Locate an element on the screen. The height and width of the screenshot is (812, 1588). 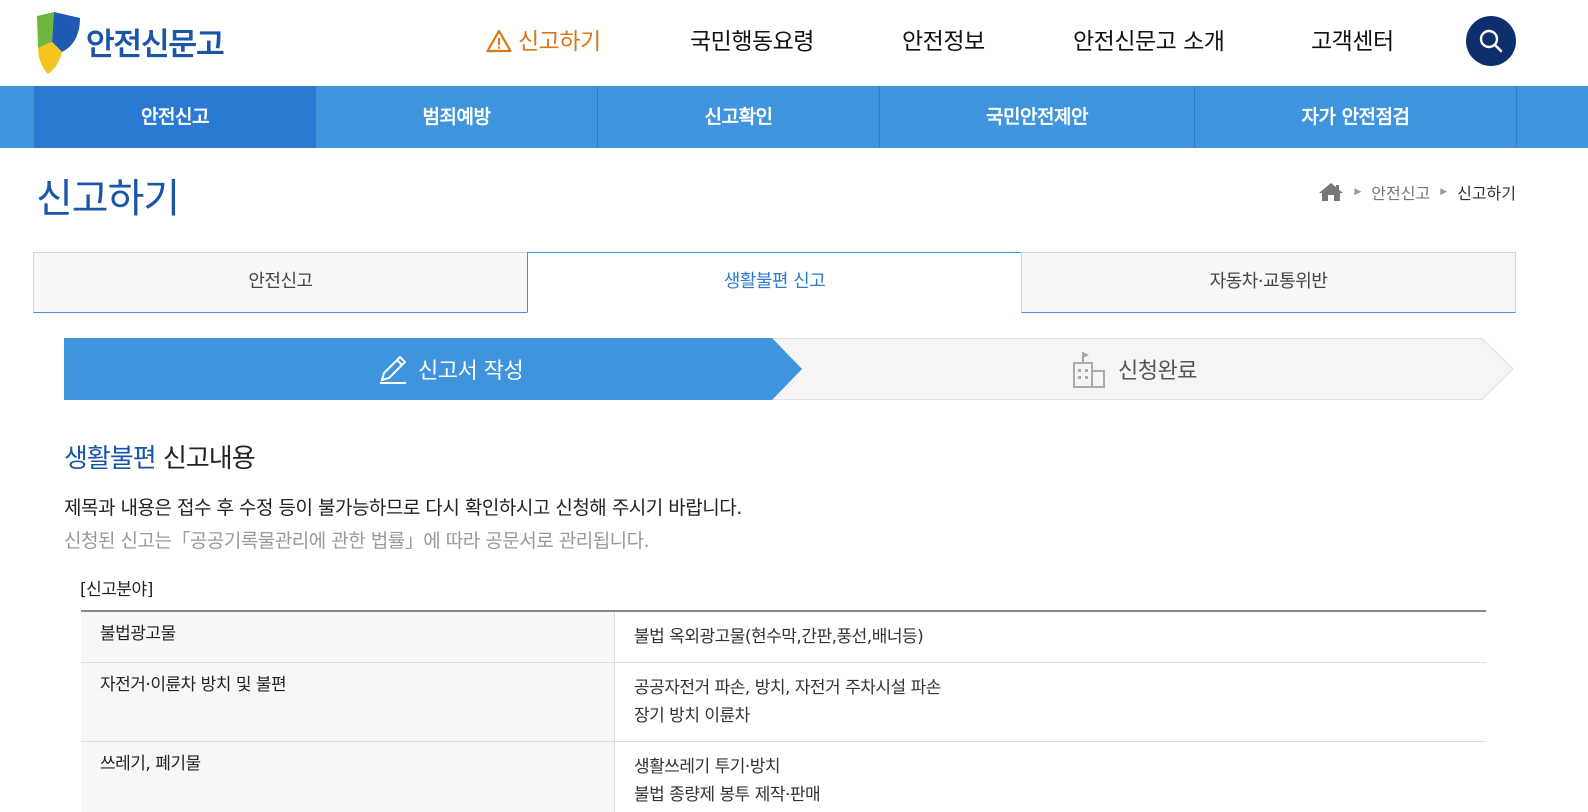
site-header: 안전신문고 신고하기 국민행동요령 안전정보 안전신문고 소개 고객센터 is located at coordinates (794, 43).